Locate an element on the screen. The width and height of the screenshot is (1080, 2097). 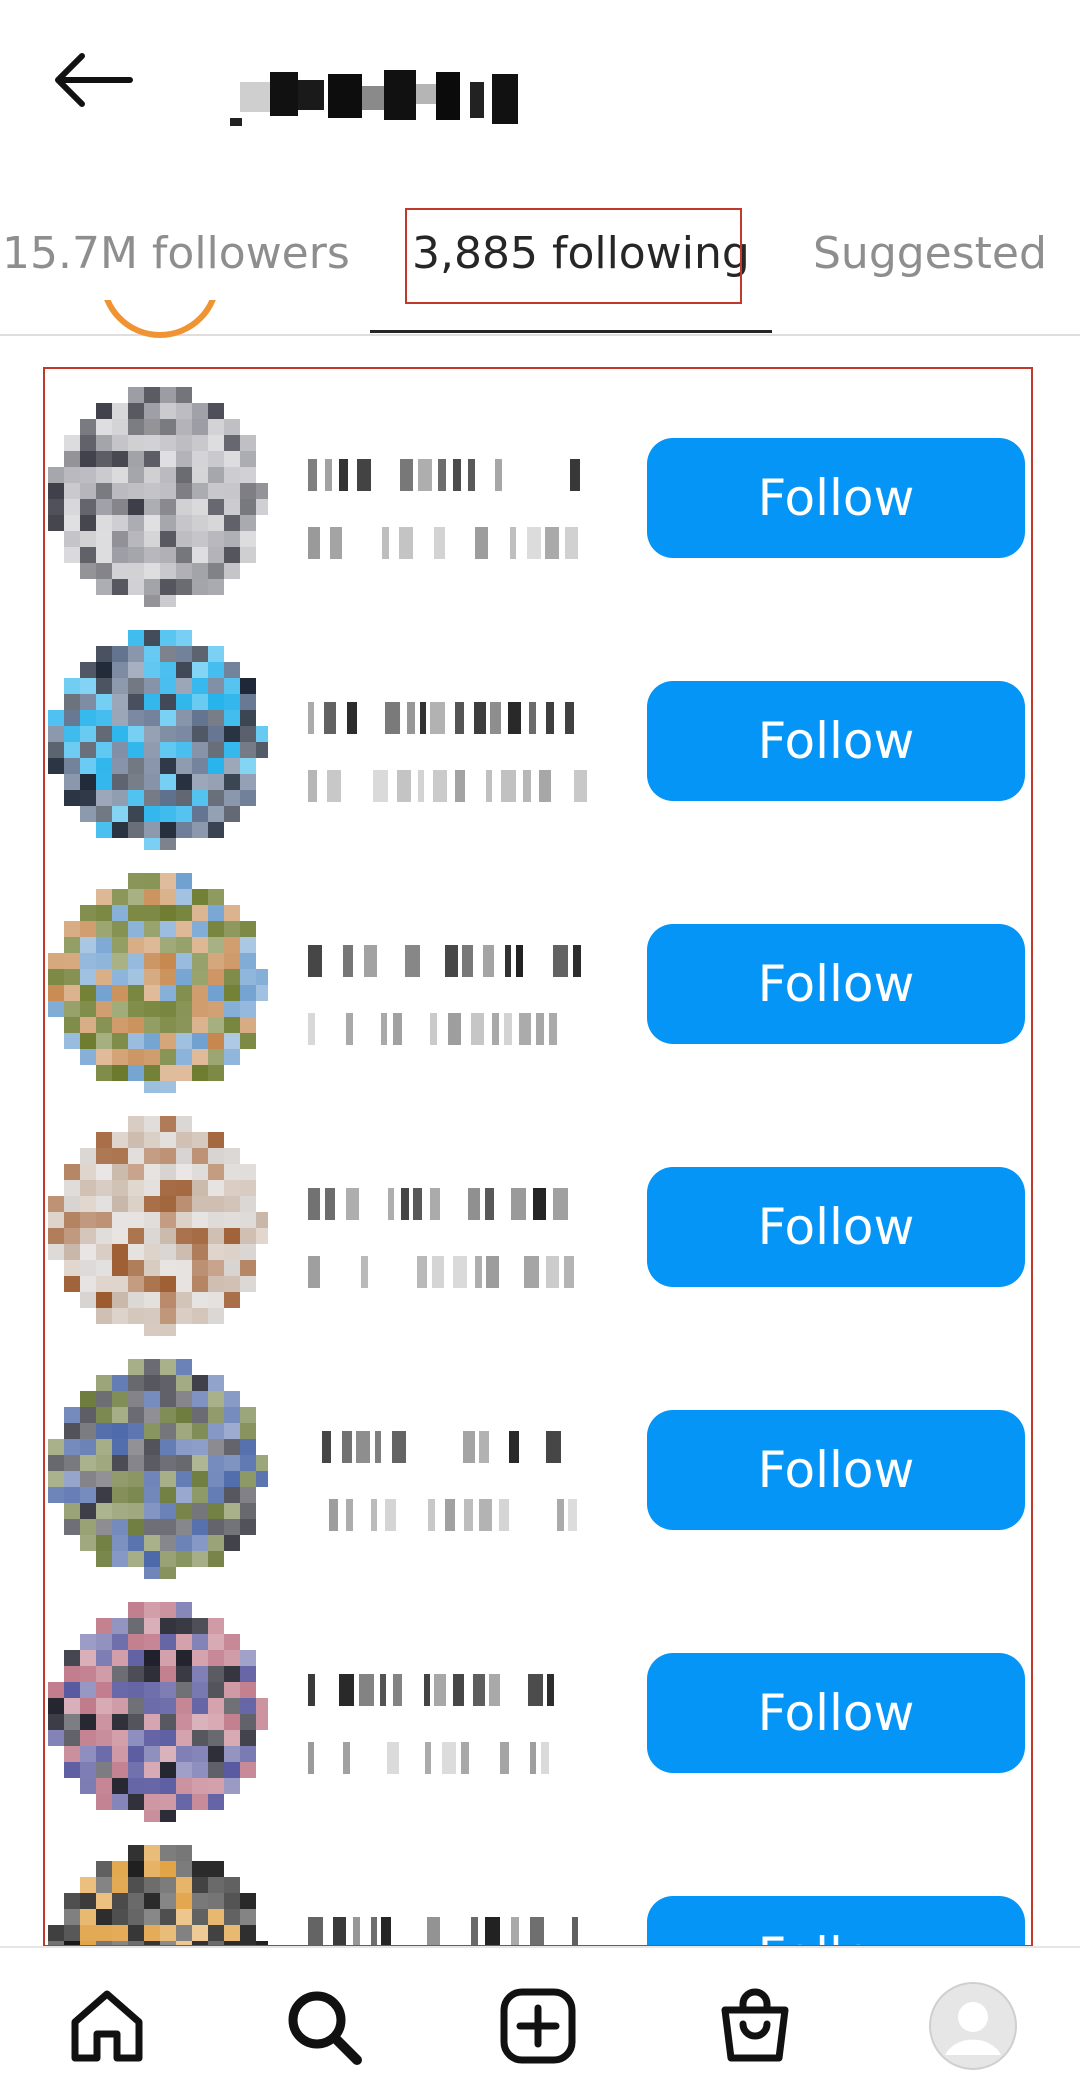
nav-add is located at coordinates (538, 2026).